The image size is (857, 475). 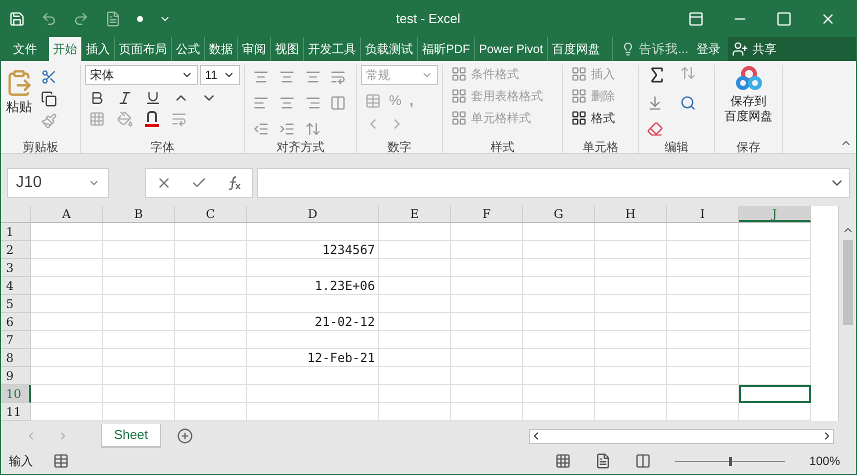 I want to click on underline-icon, so click(x=153, y=98).